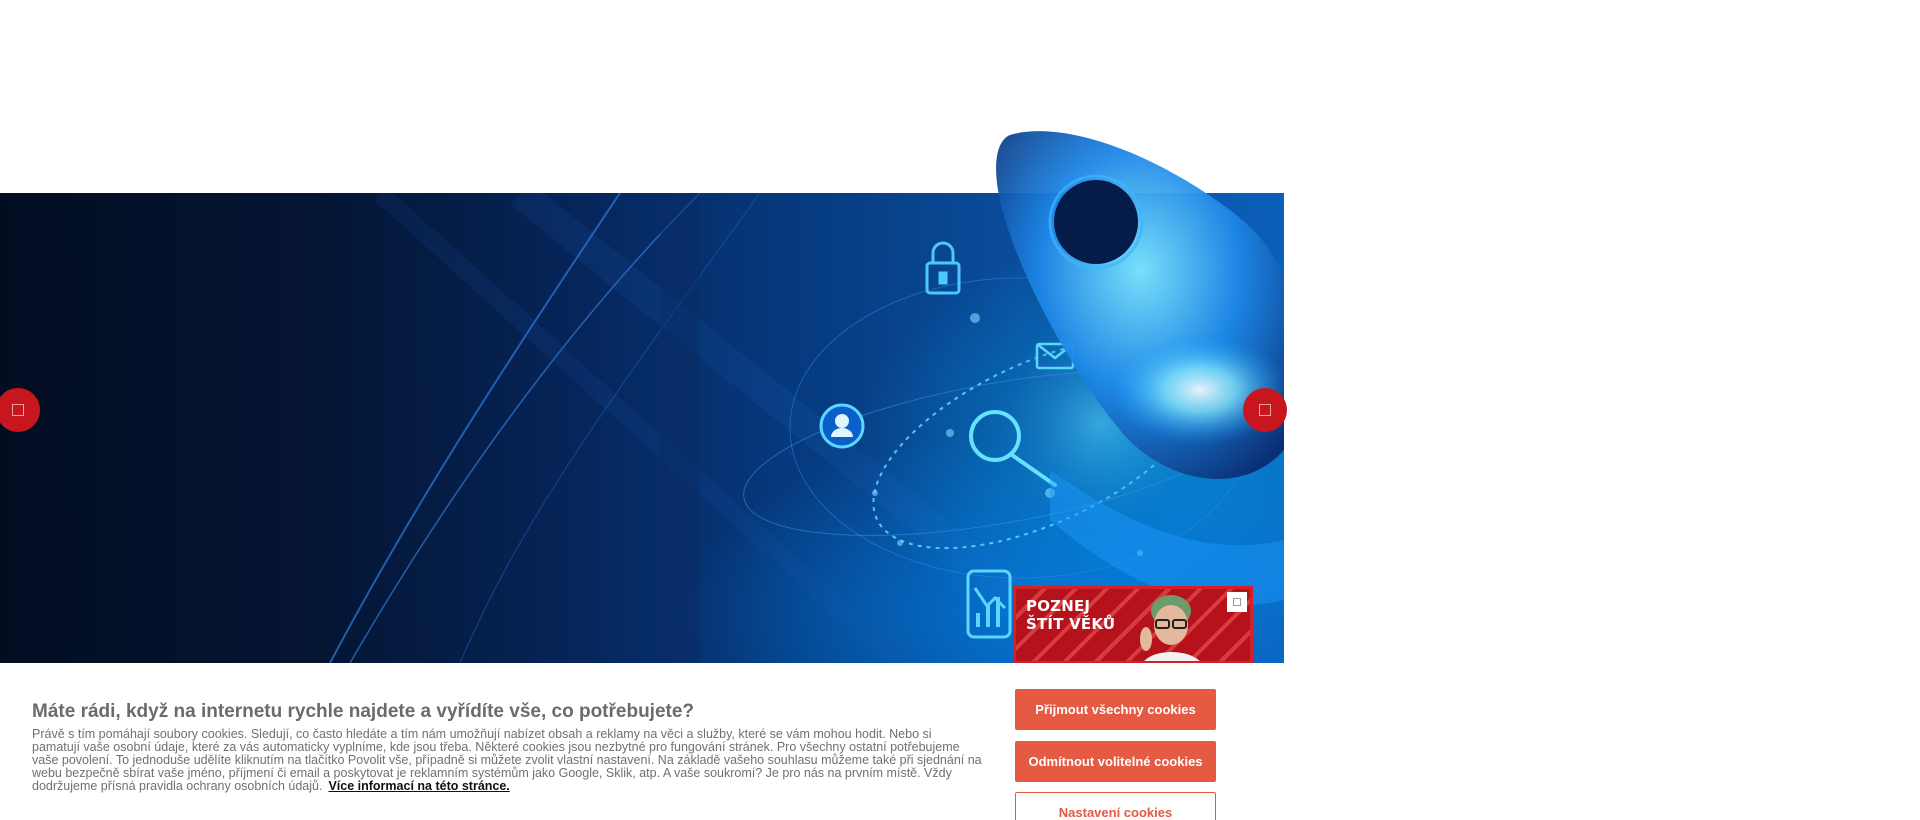 The height and width of the screenshot is (820, 1920). Describe the element at coordinates (842, 426) in the screenshot. I see `user-icon` at that location.